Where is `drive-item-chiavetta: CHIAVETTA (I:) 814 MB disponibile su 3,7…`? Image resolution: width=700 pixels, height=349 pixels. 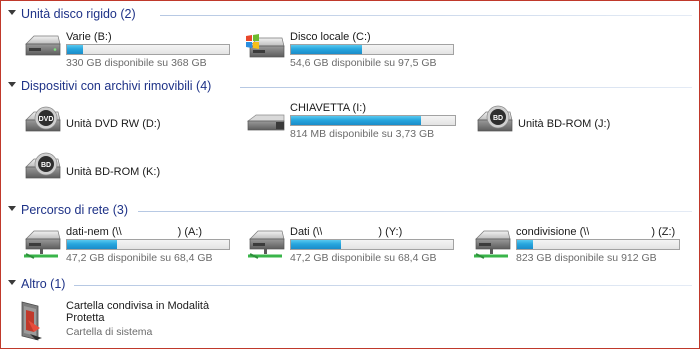 drive-item-chiavetta: CHIAVETTA (I:) 814 MB disponibile su 3,7… is located at coordinates (351, 121).